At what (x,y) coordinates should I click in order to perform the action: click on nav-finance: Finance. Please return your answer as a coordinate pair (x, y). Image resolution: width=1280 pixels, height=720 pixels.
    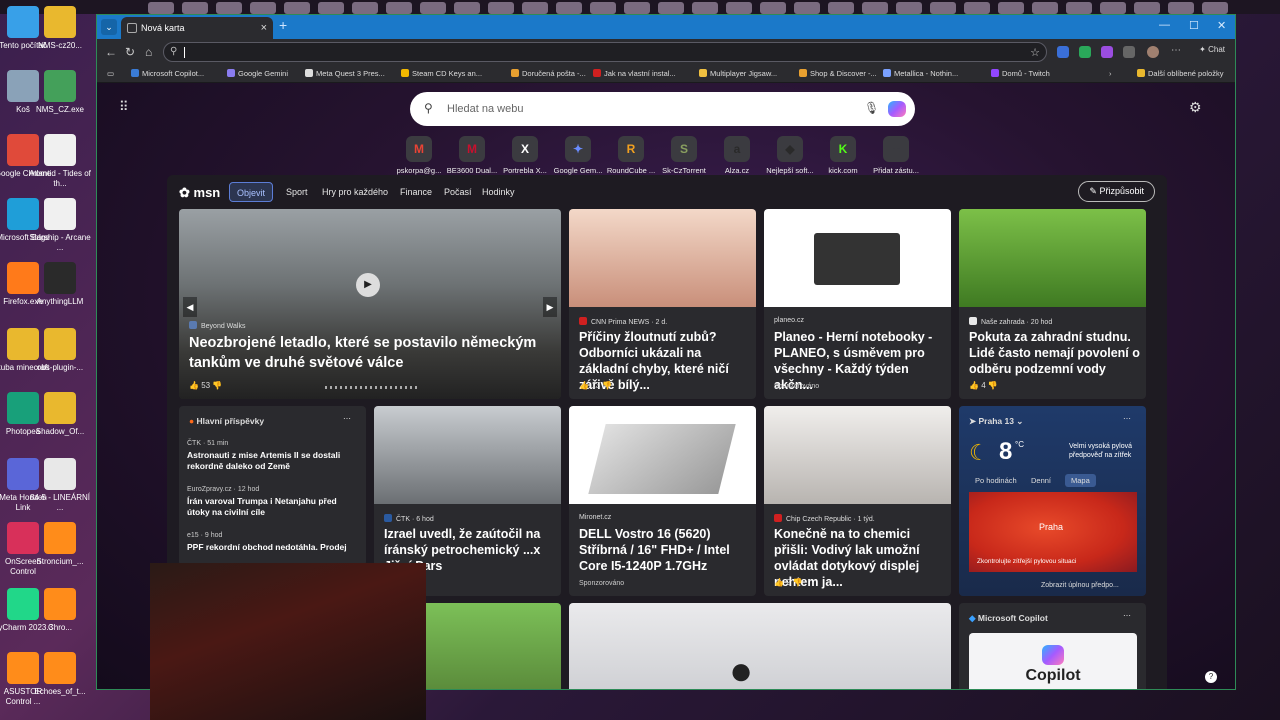
    Looking at the image, I should click on (416, 192).